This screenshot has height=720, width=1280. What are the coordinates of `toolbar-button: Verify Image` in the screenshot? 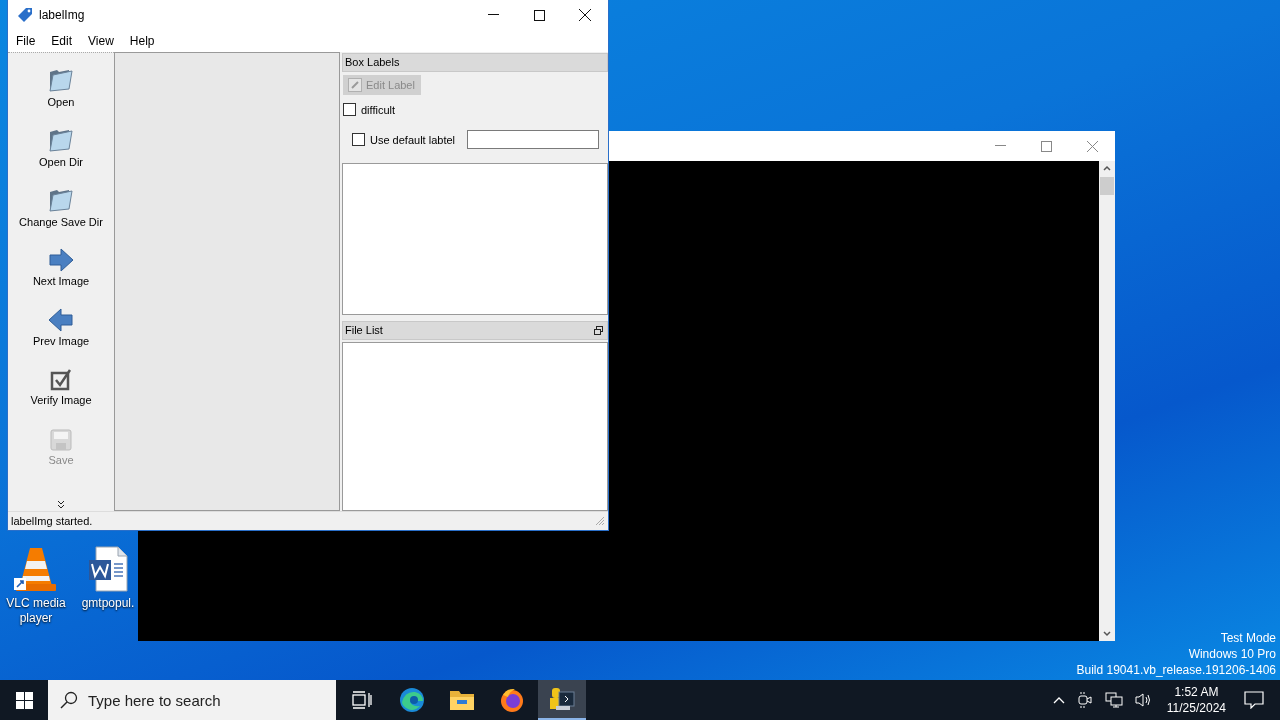 It's located at (61, 387).